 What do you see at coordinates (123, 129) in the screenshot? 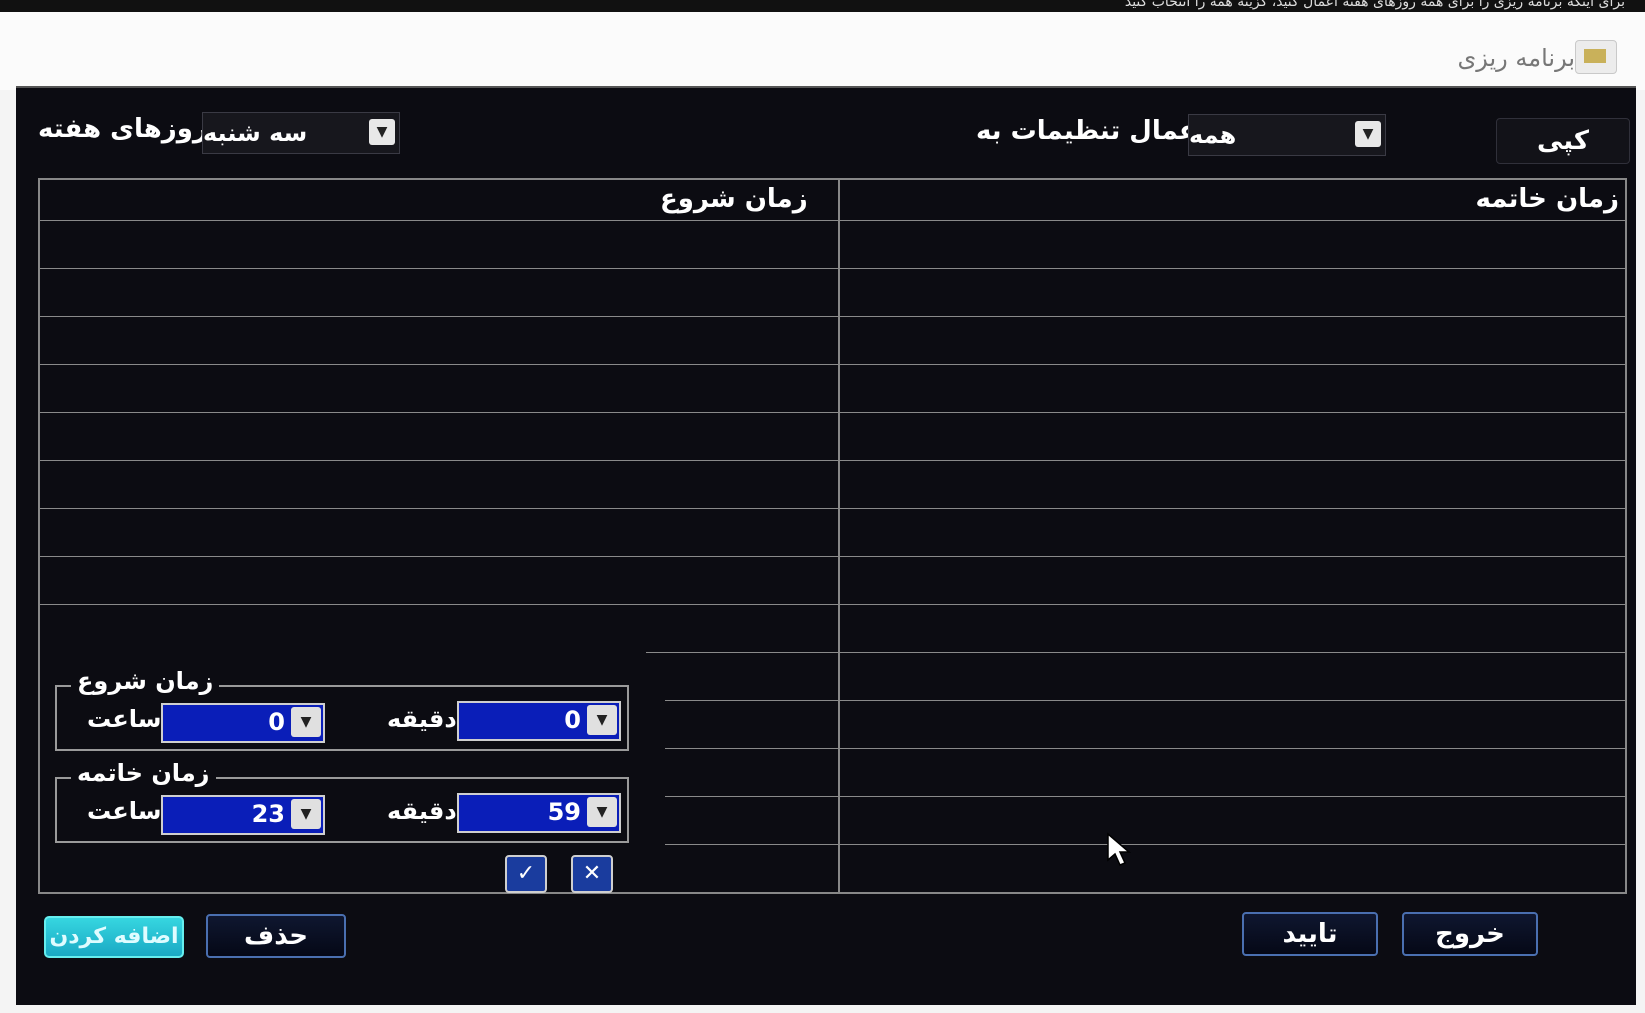
I see `weekdays-label: روزهای هفته` at bounding box center [123, 129].